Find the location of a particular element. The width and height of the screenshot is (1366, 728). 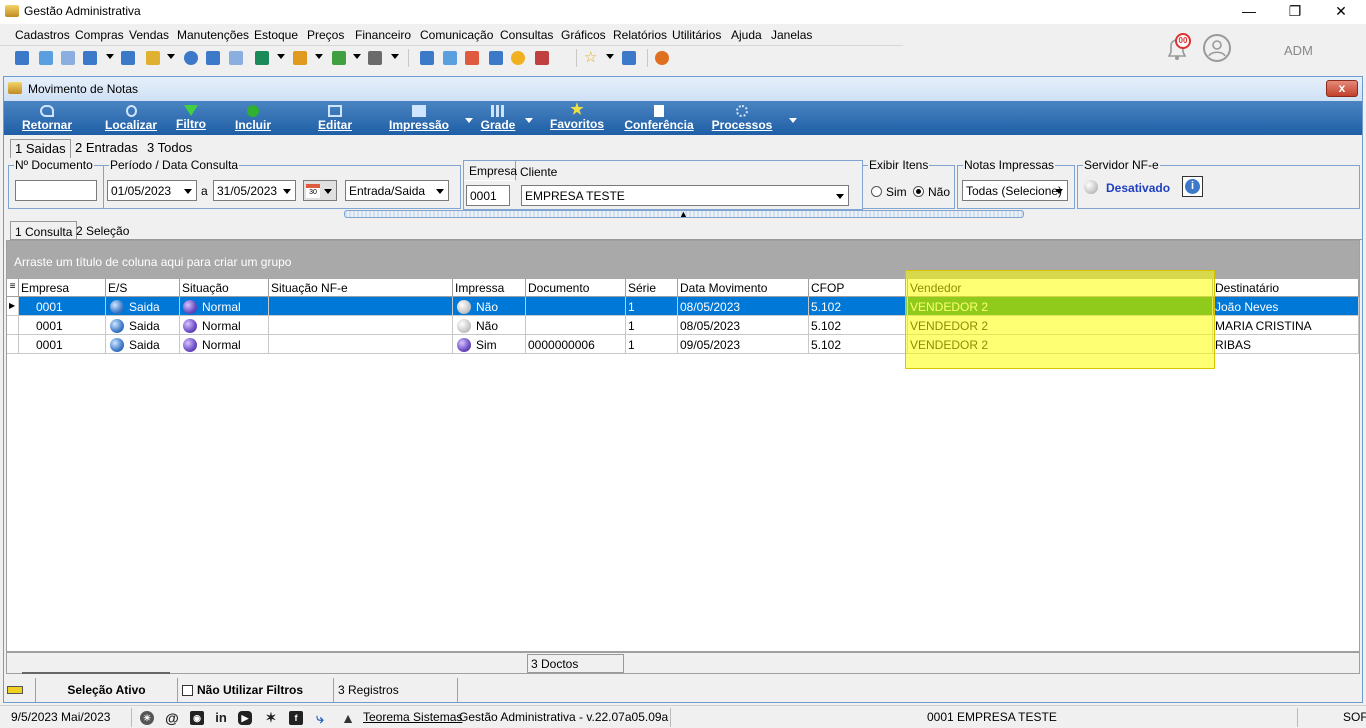

cell-impressa: Não is located at coordinates (489, 306).